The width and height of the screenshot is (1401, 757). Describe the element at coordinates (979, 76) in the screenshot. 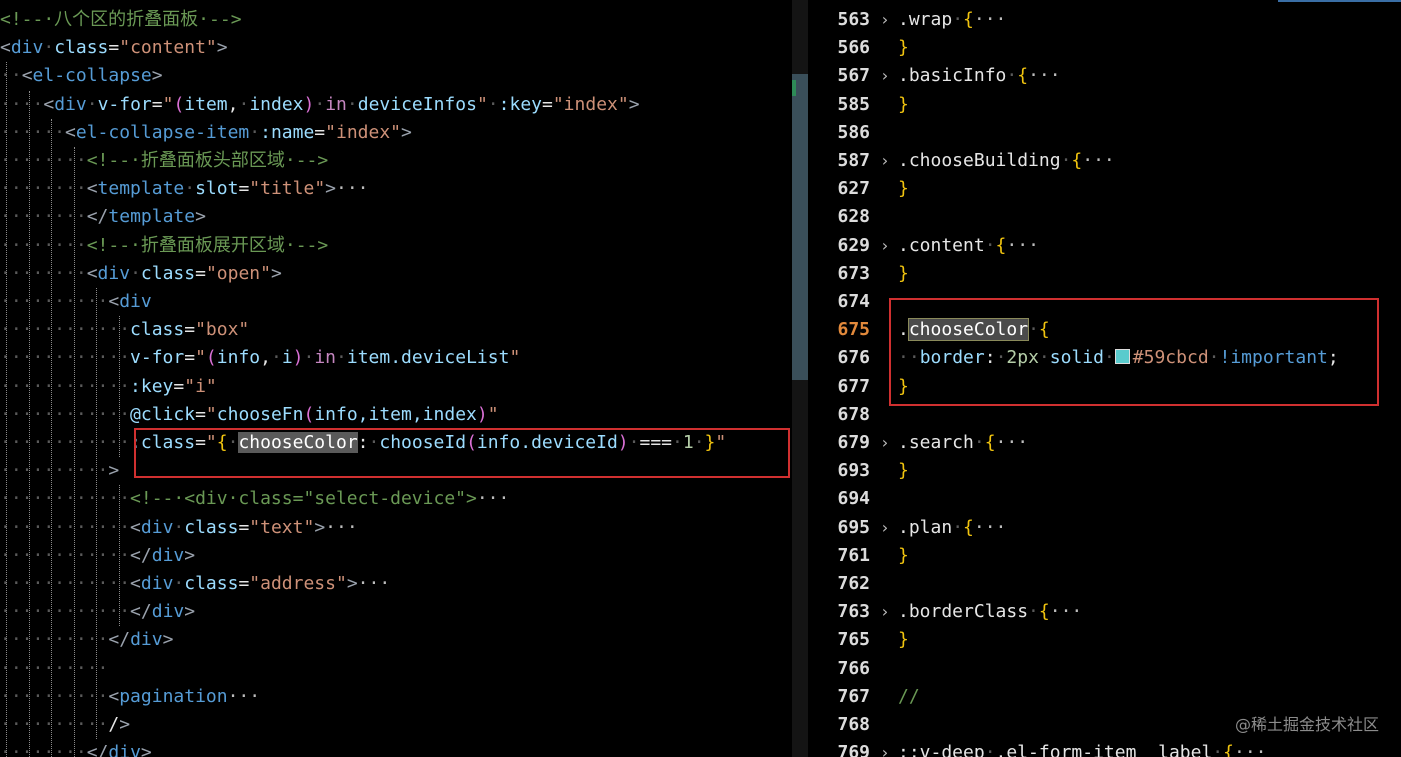

I see `code-line: .basicInfo·{···` at that location.